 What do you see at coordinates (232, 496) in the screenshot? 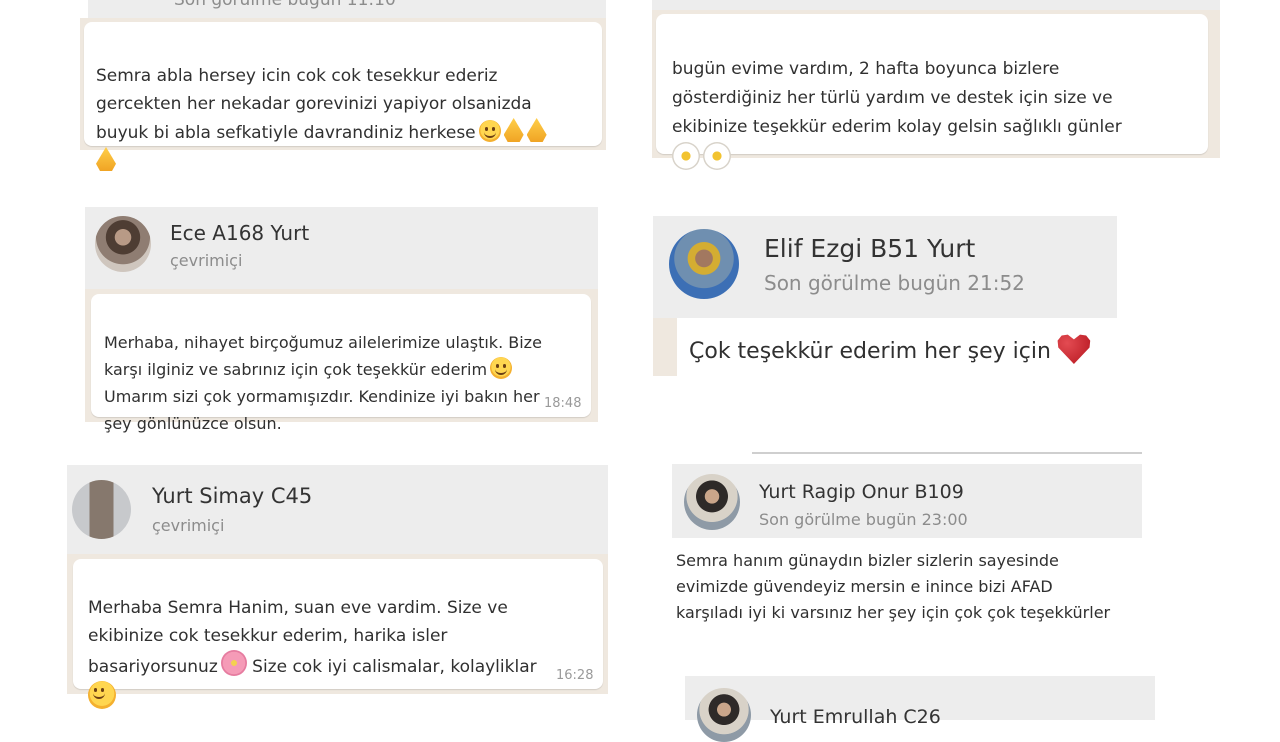
I see `contact-name: Yurt Simay C45` at bounding box center [232, 496].